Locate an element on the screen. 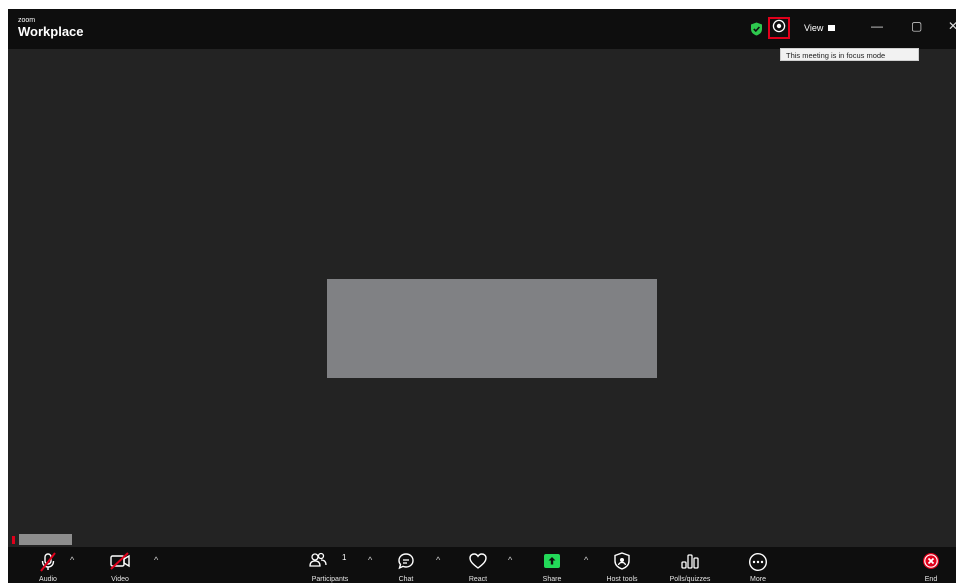 The width and height of the screenshot is (956, 583). more-button: More is located at coordinates (758, 565).